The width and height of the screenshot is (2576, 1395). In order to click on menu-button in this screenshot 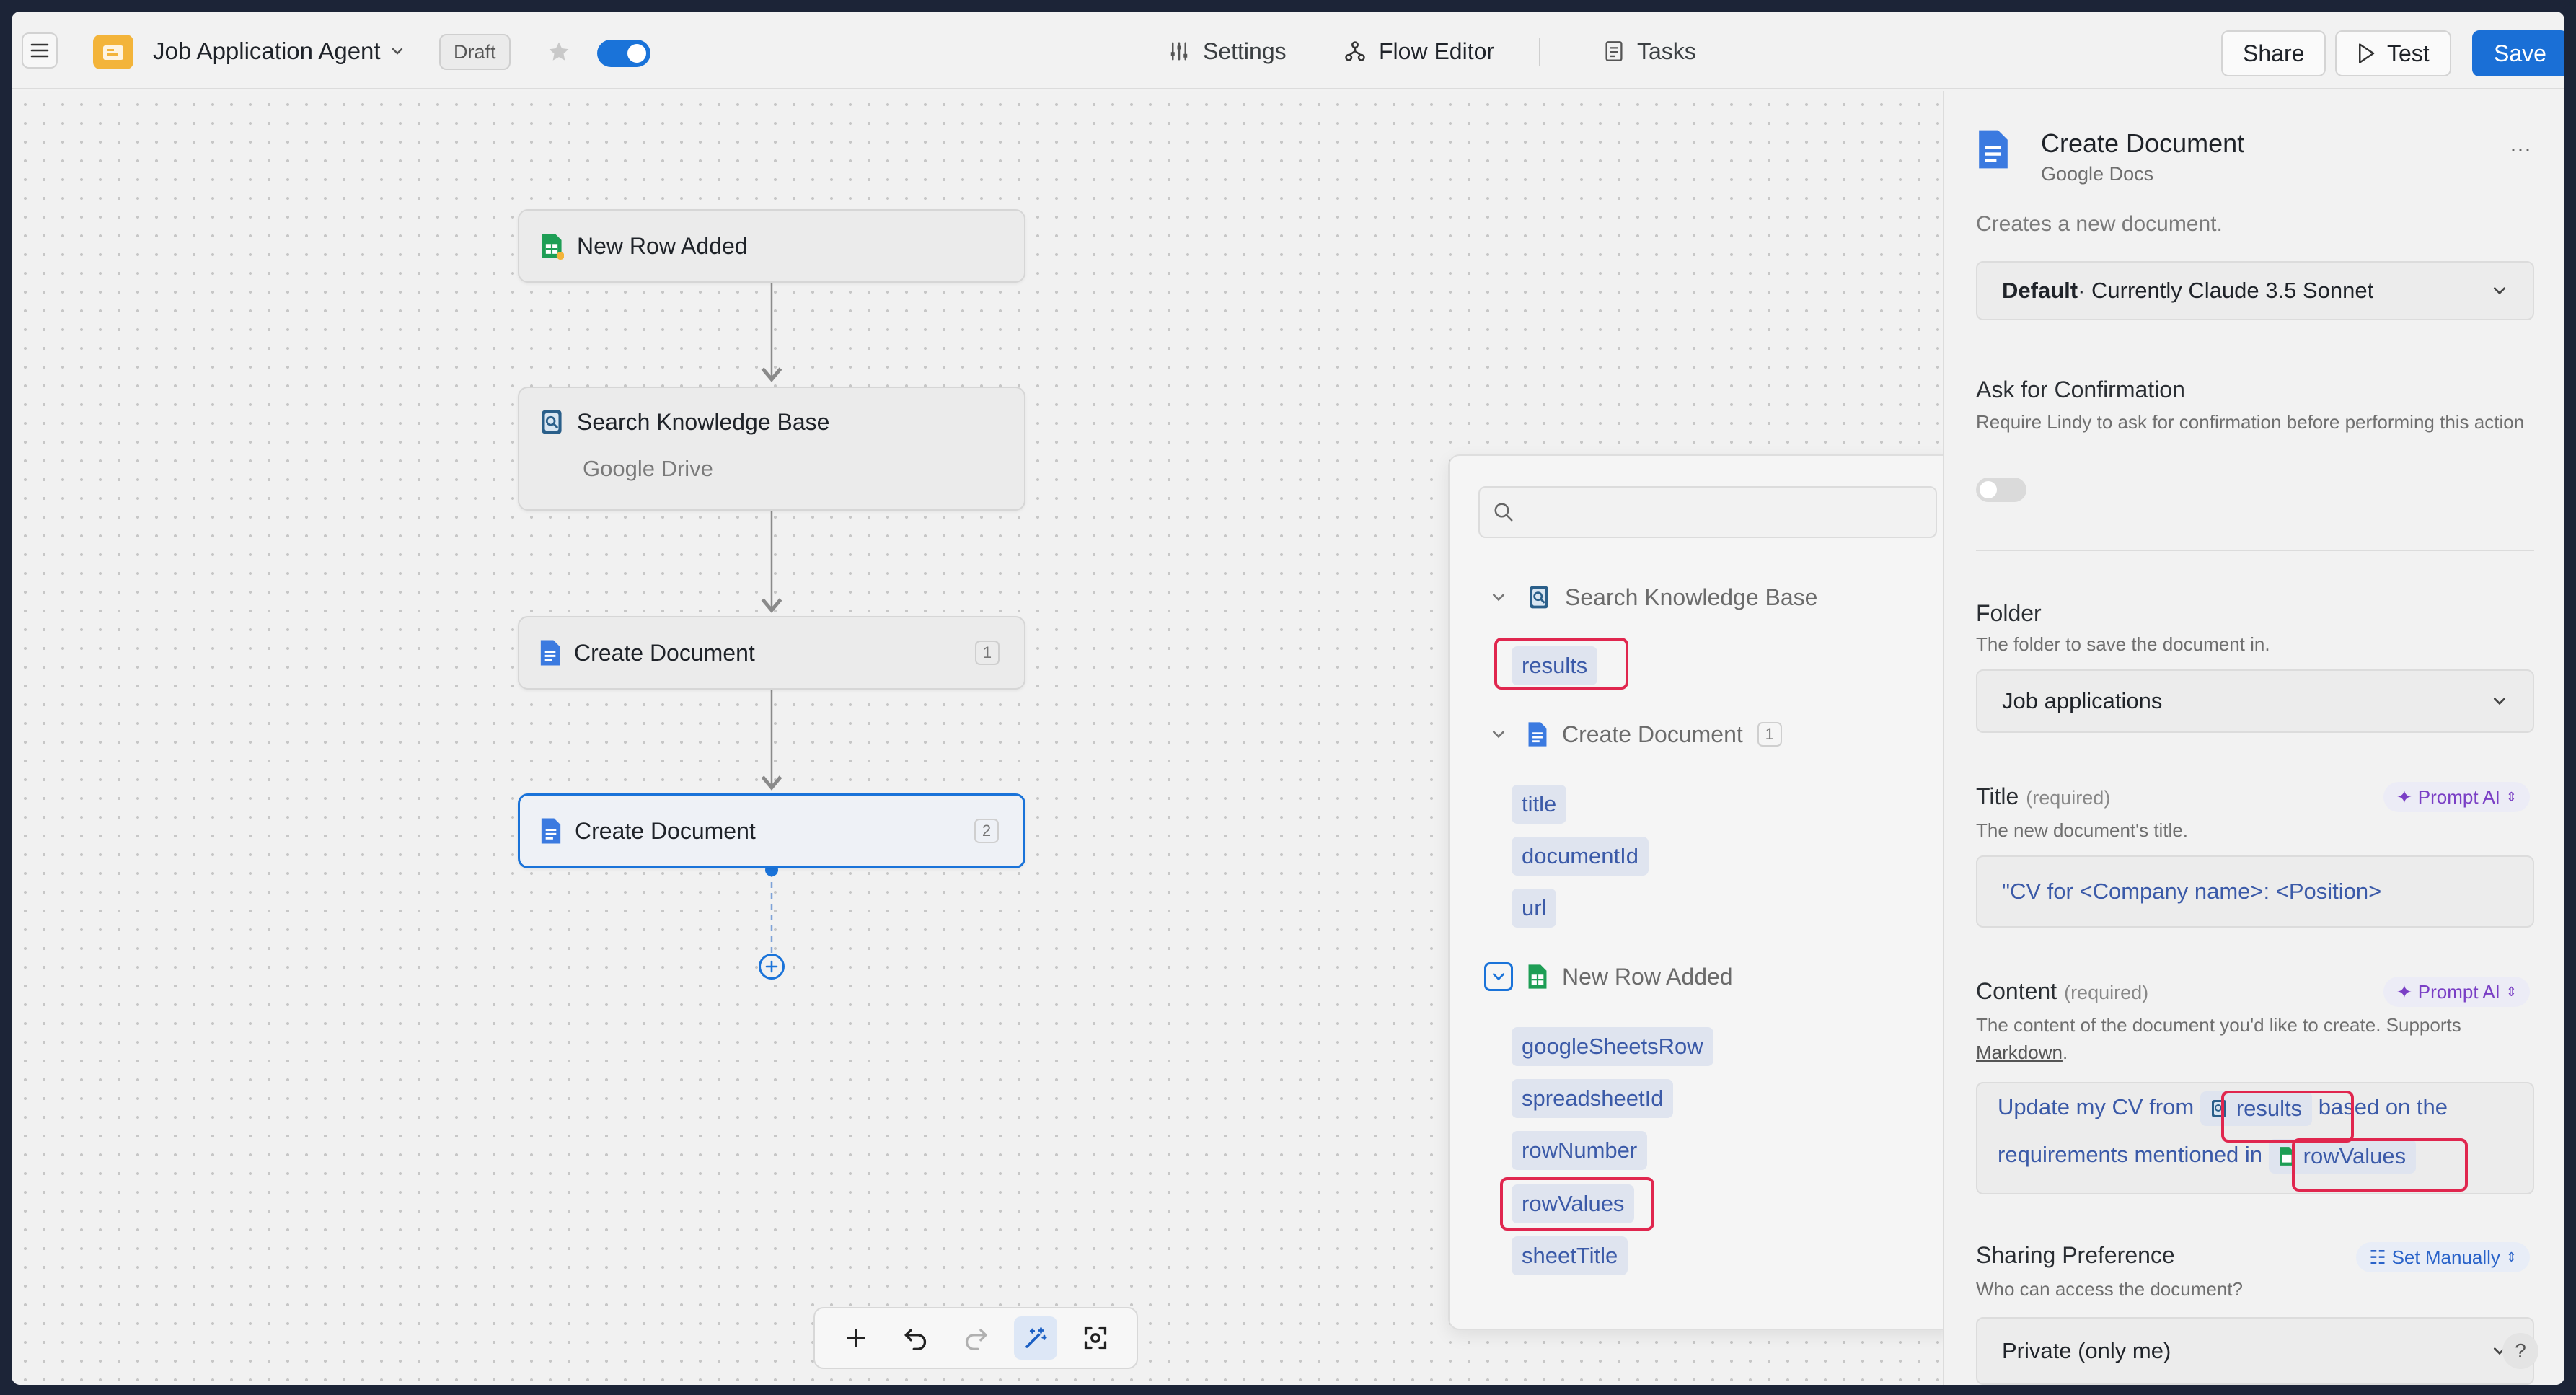, I will do `click(40, 50)`.